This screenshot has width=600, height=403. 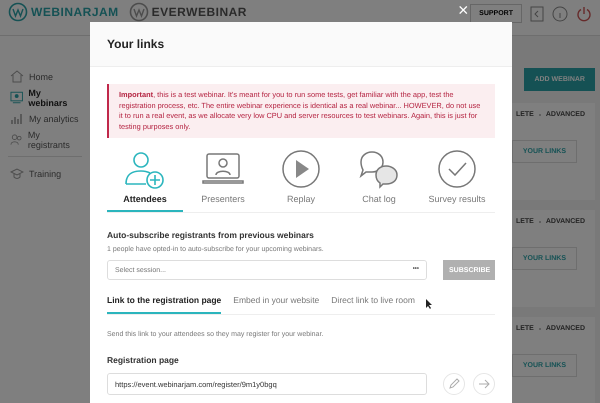 I want to click on tab: Link to the registration page, so click(x=164, y=301).